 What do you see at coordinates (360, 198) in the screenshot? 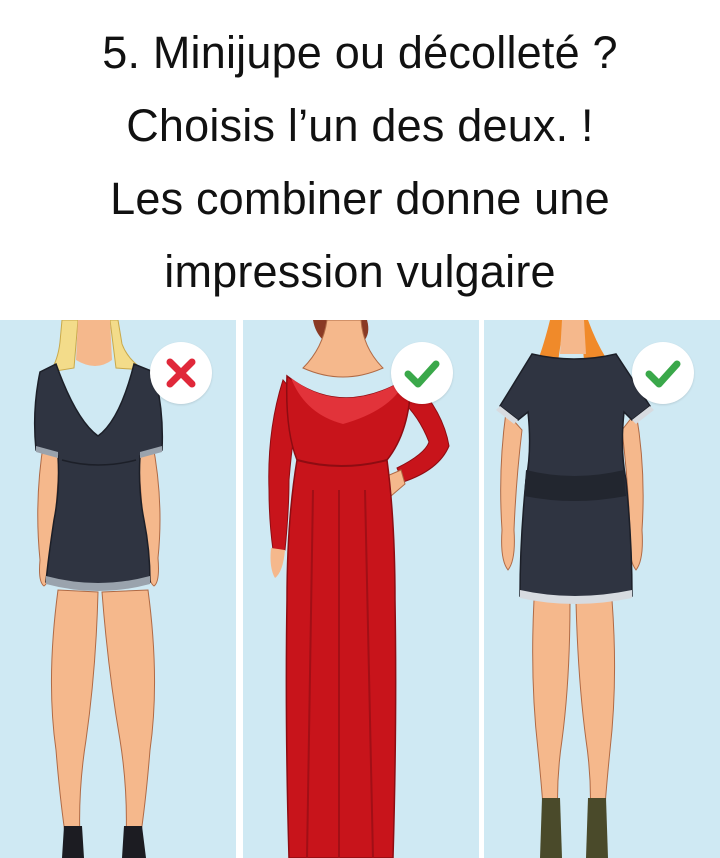
I see `caption-line-3: Les combiner donne une` at bounding box center [360, 198].